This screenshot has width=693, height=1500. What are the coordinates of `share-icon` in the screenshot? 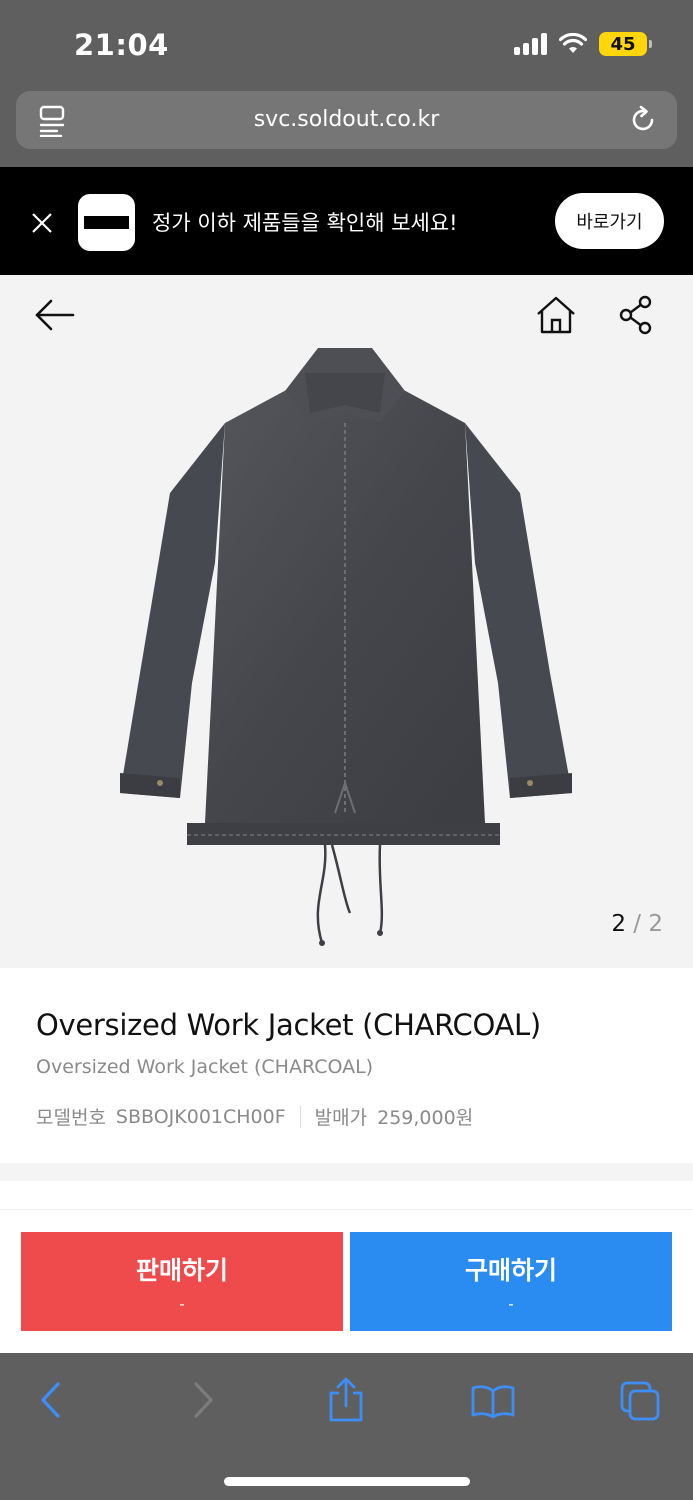 It's located at (636, 315).